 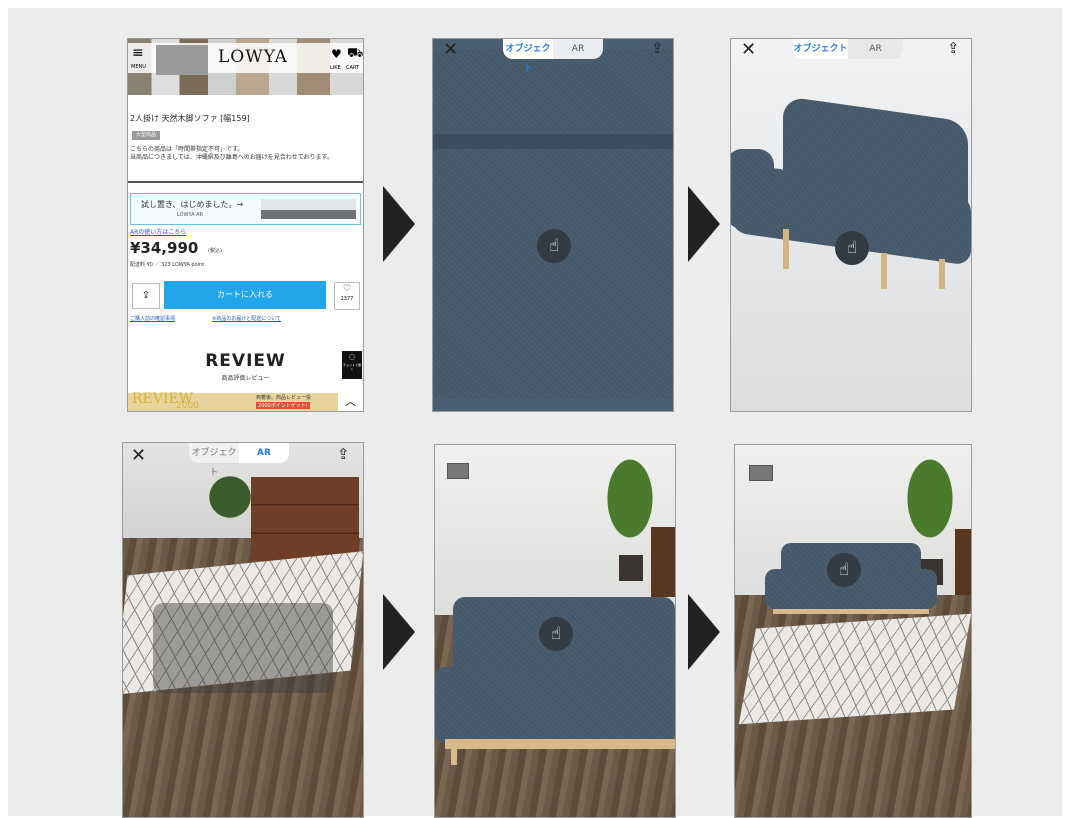 I want to click on share-button: ⇪, so click(x=146, y=296).